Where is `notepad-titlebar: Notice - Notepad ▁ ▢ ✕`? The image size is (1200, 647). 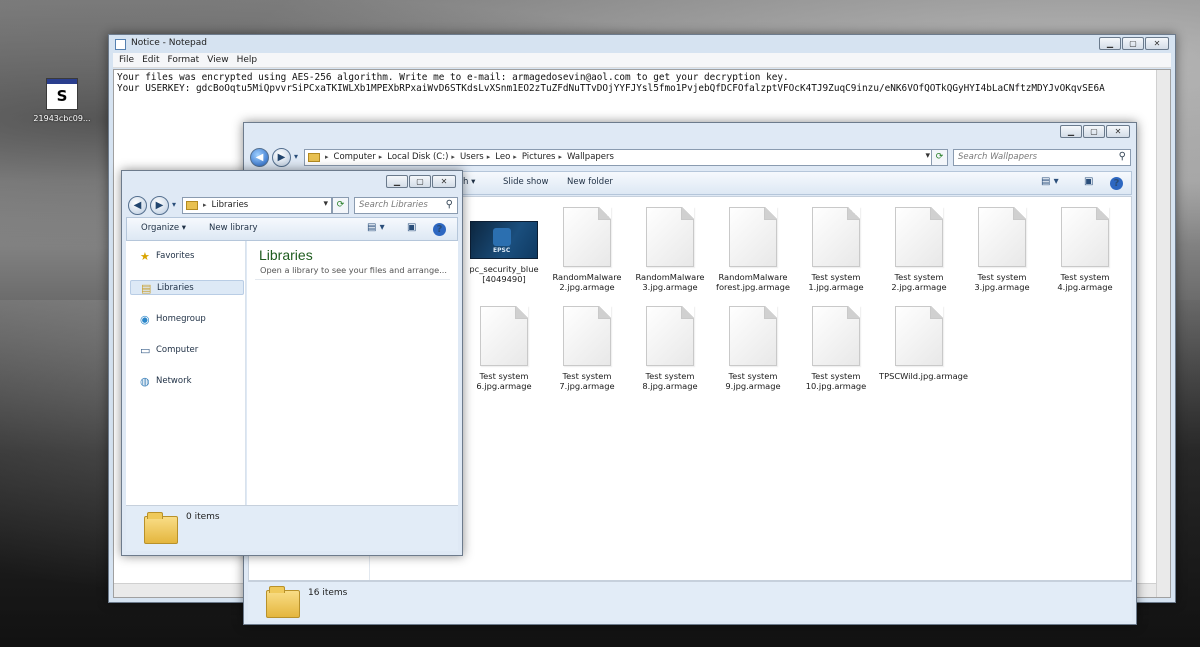
notepad-titlebar: Notice - Notepad ▁ ▢ ✕ is located at coordinates (642, 44).